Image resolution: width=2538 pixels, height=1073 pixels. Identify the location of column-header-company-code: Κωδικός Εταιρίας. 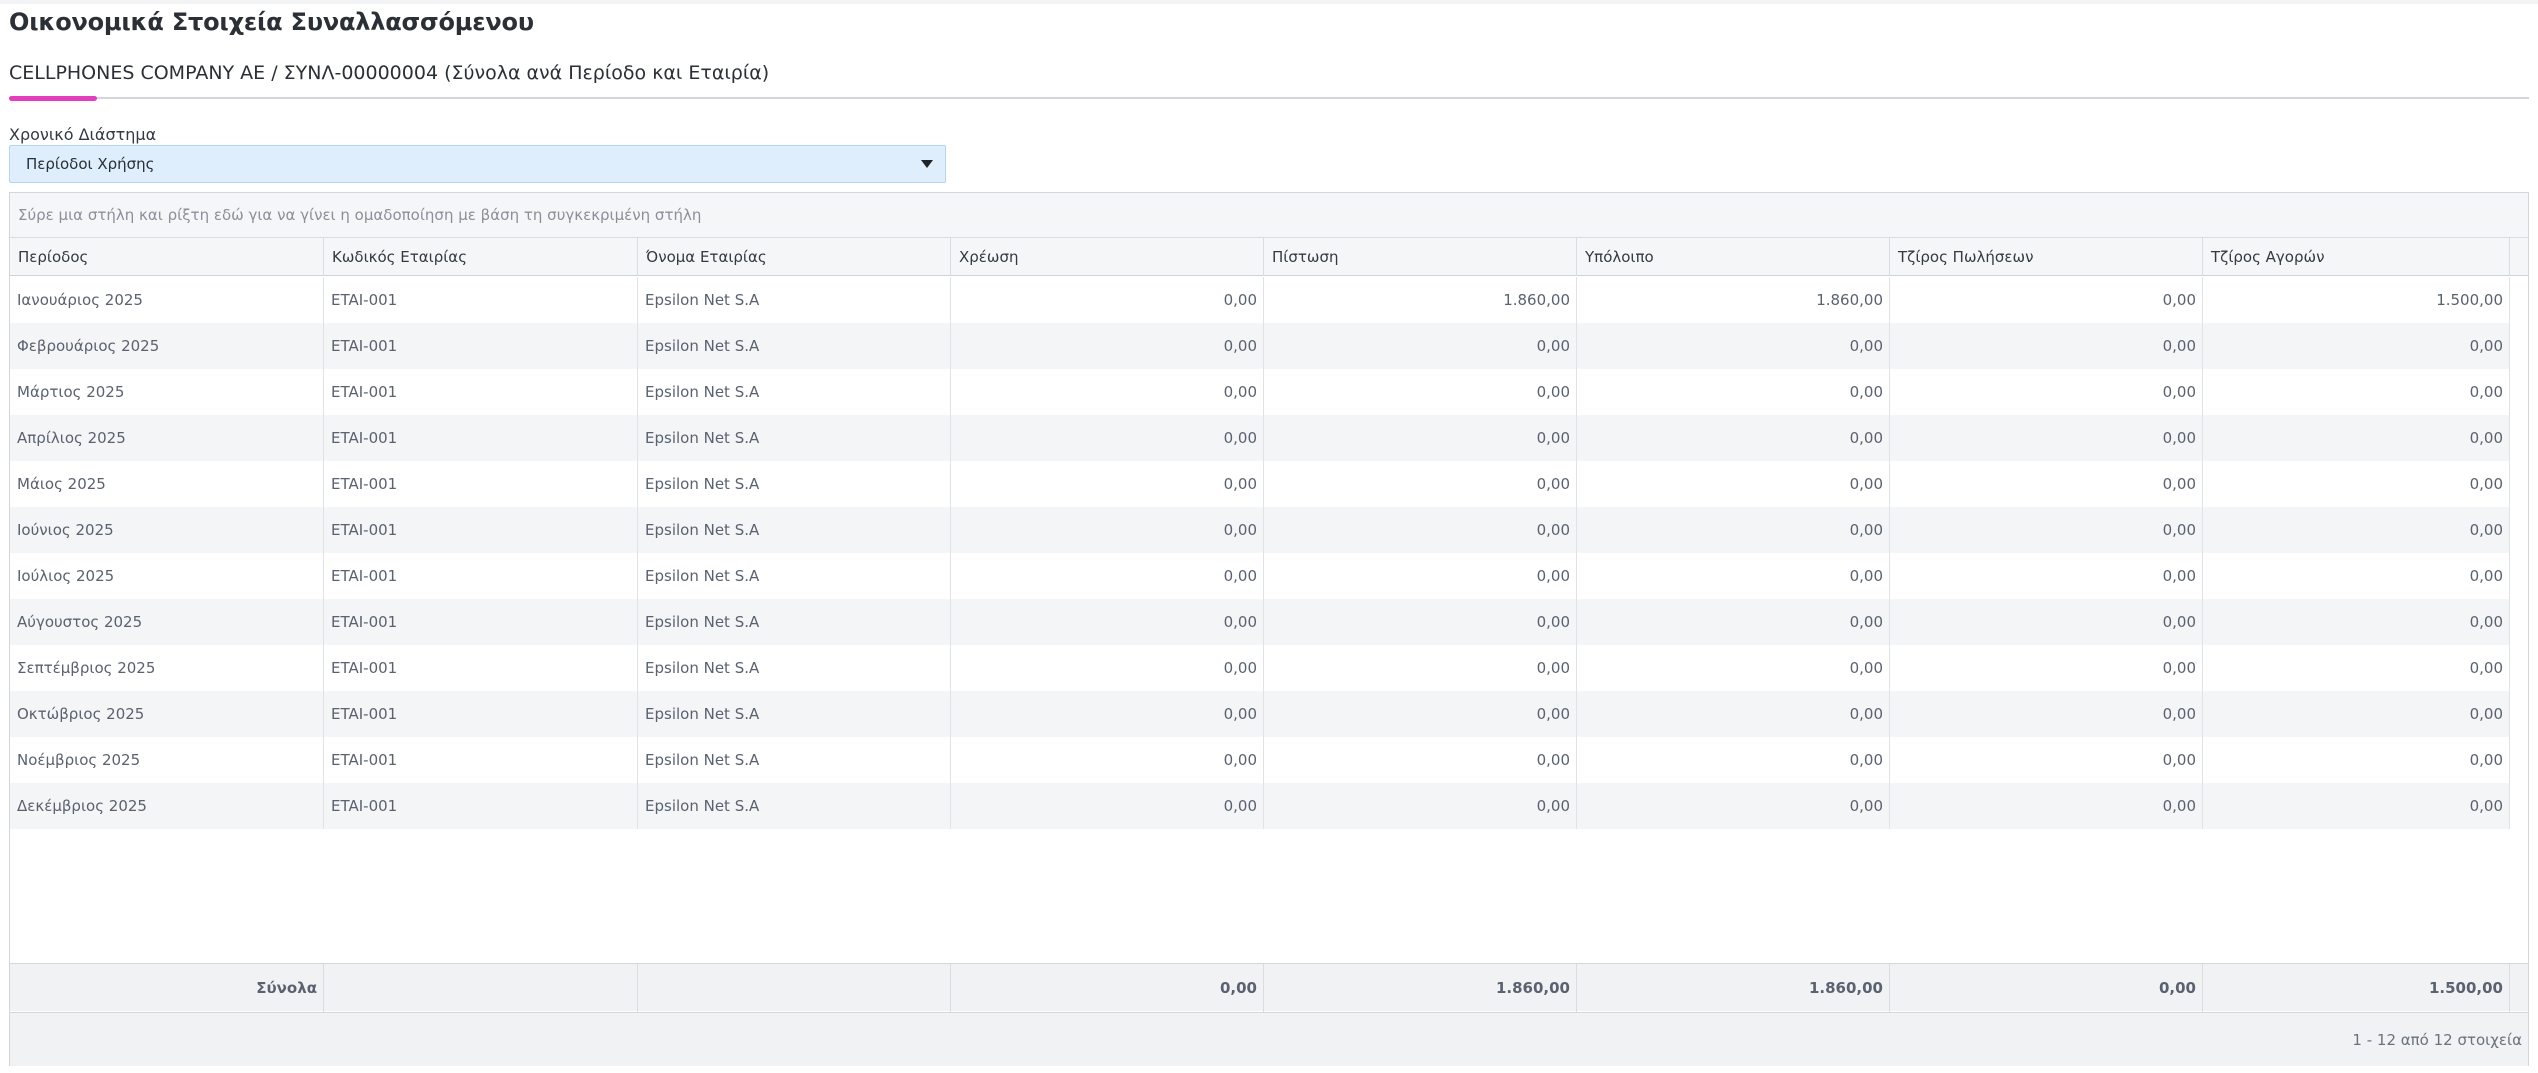
(481, 257).